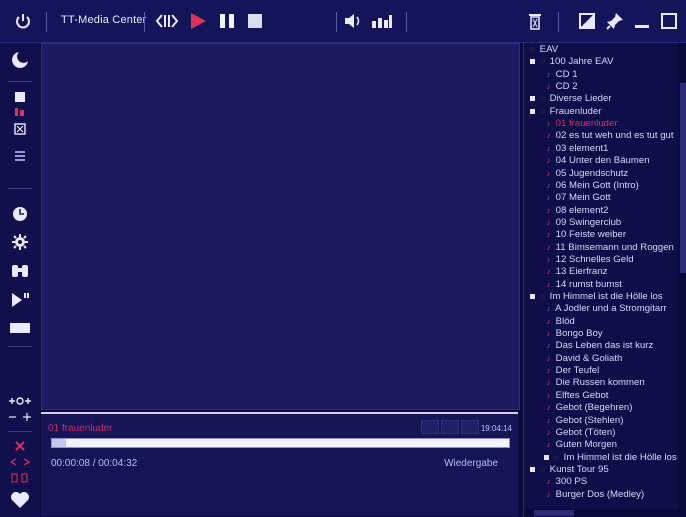  I want to click on zoom-icon, so click(20, 417).